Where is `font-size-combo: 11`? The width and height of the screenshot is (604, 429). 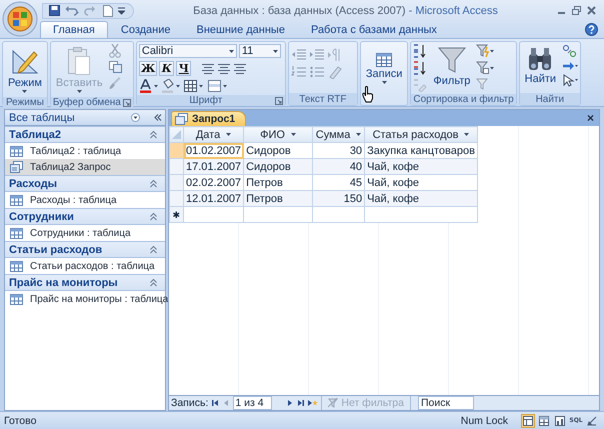 font-size-combo: 11 is located at coordinates (259, 51).